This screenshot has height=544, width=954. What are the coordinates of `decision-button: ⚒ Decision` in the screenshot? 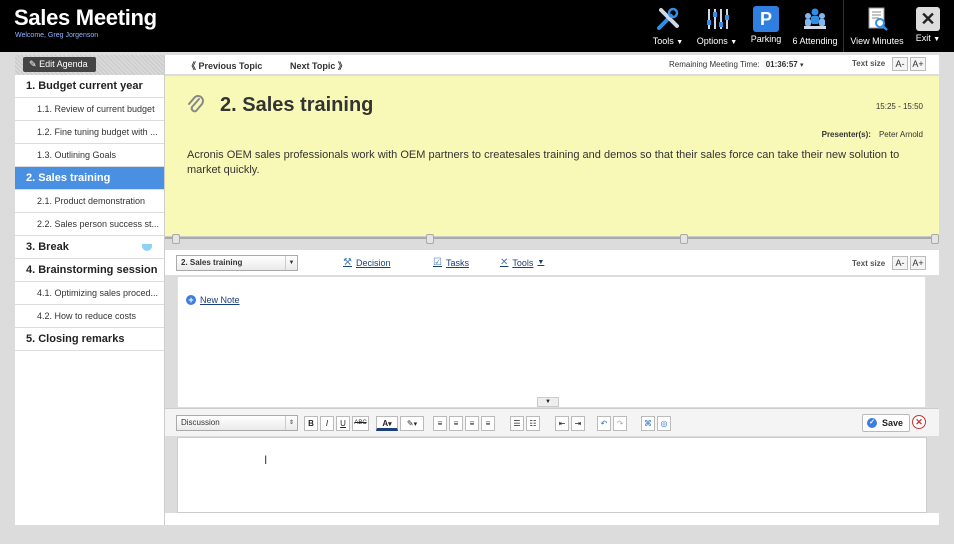 It's located at (366, 262).